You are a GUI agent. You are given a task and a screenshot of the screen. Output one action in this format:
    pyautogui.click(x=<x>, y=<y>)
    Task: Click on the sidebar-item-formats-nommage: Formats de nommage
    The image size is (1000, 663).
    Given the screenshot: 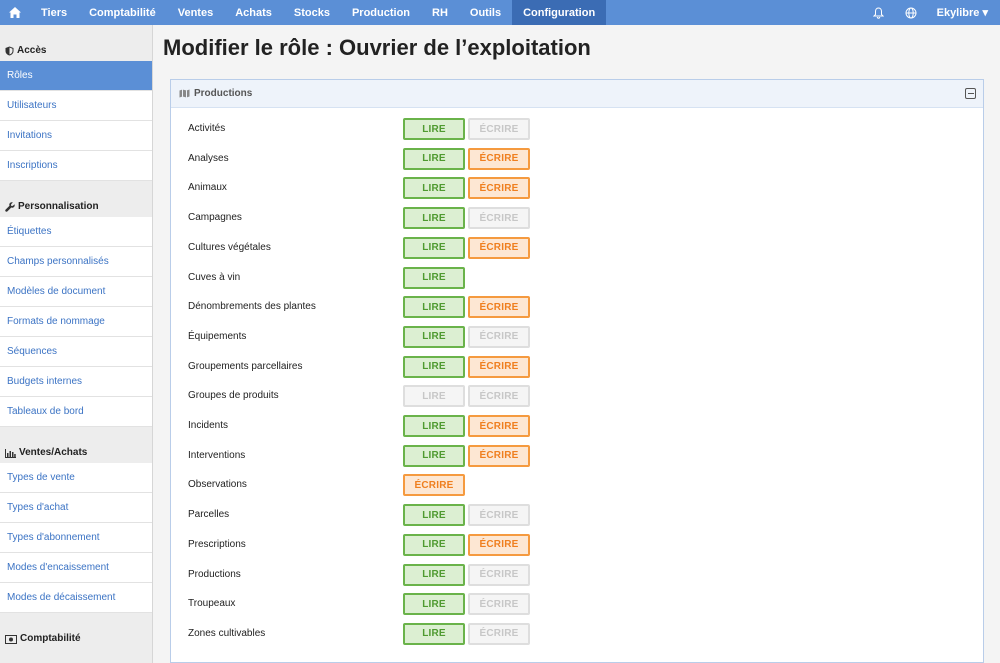 What is the action you would take?
    pyautogui.click(x=76, y=322)
    